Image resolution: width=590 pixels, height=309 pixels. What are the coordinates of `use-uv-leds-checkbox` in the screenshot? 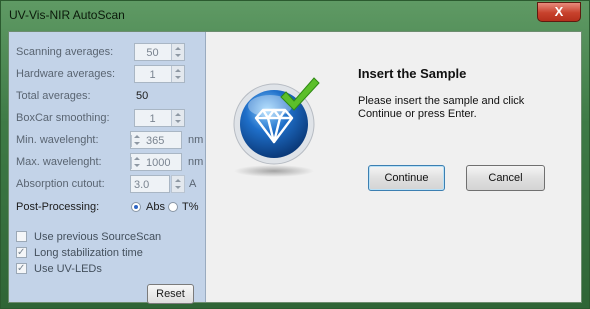 It's located at (21, 269).